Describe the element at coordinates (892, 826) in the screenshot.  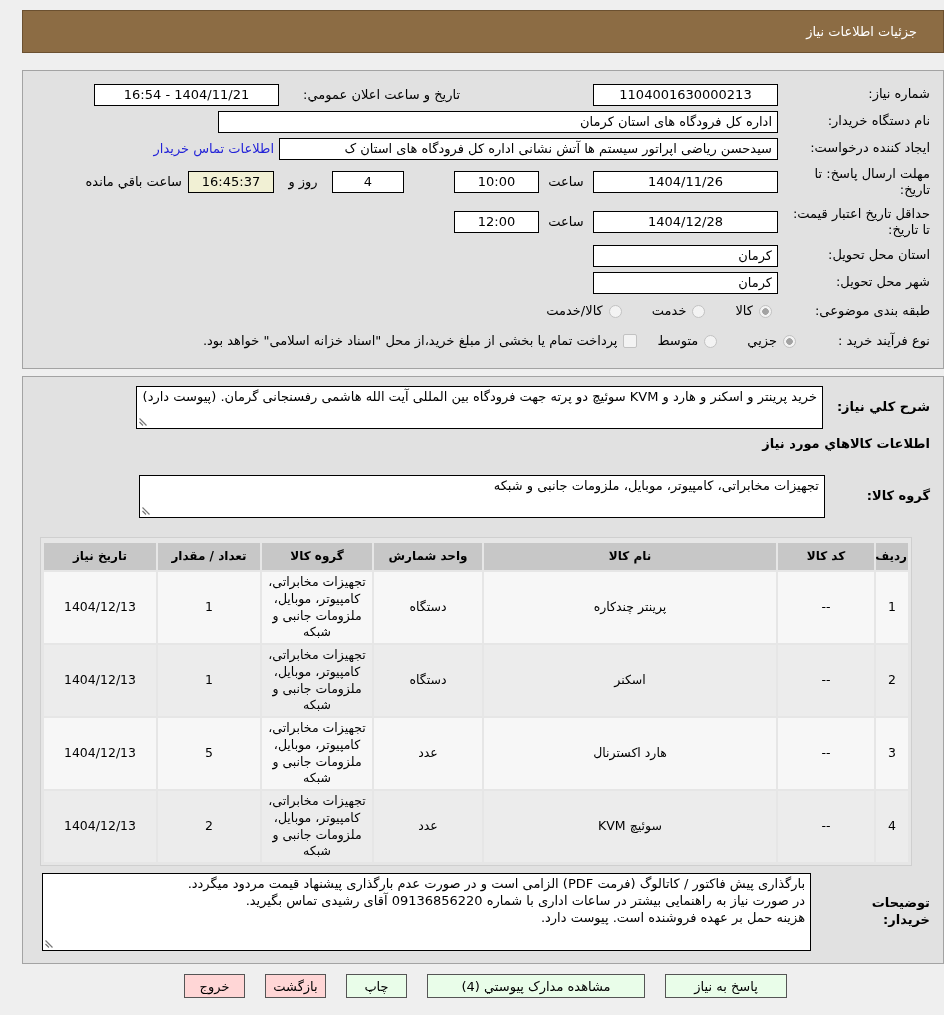
I see `table-cell: 4` at that location.